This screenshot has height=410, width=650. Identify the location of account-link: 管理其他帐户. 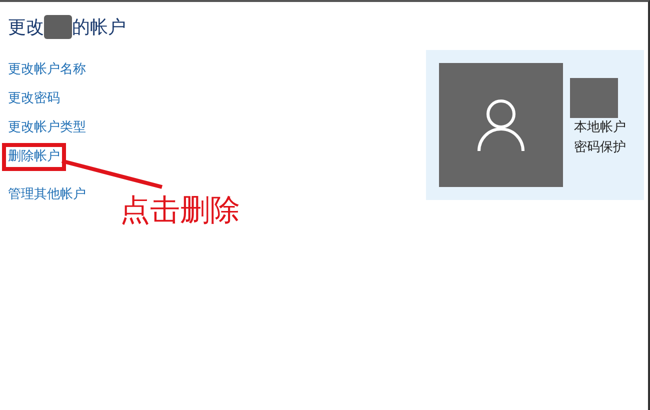
(47, 195).